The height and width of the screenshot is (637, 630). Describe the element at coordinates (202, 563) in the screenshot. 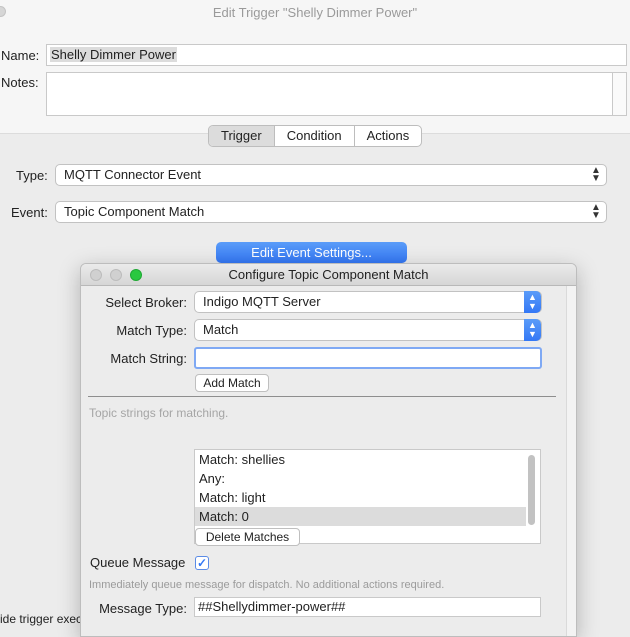

I see `queue-message-checkbox: ✓` at that location.